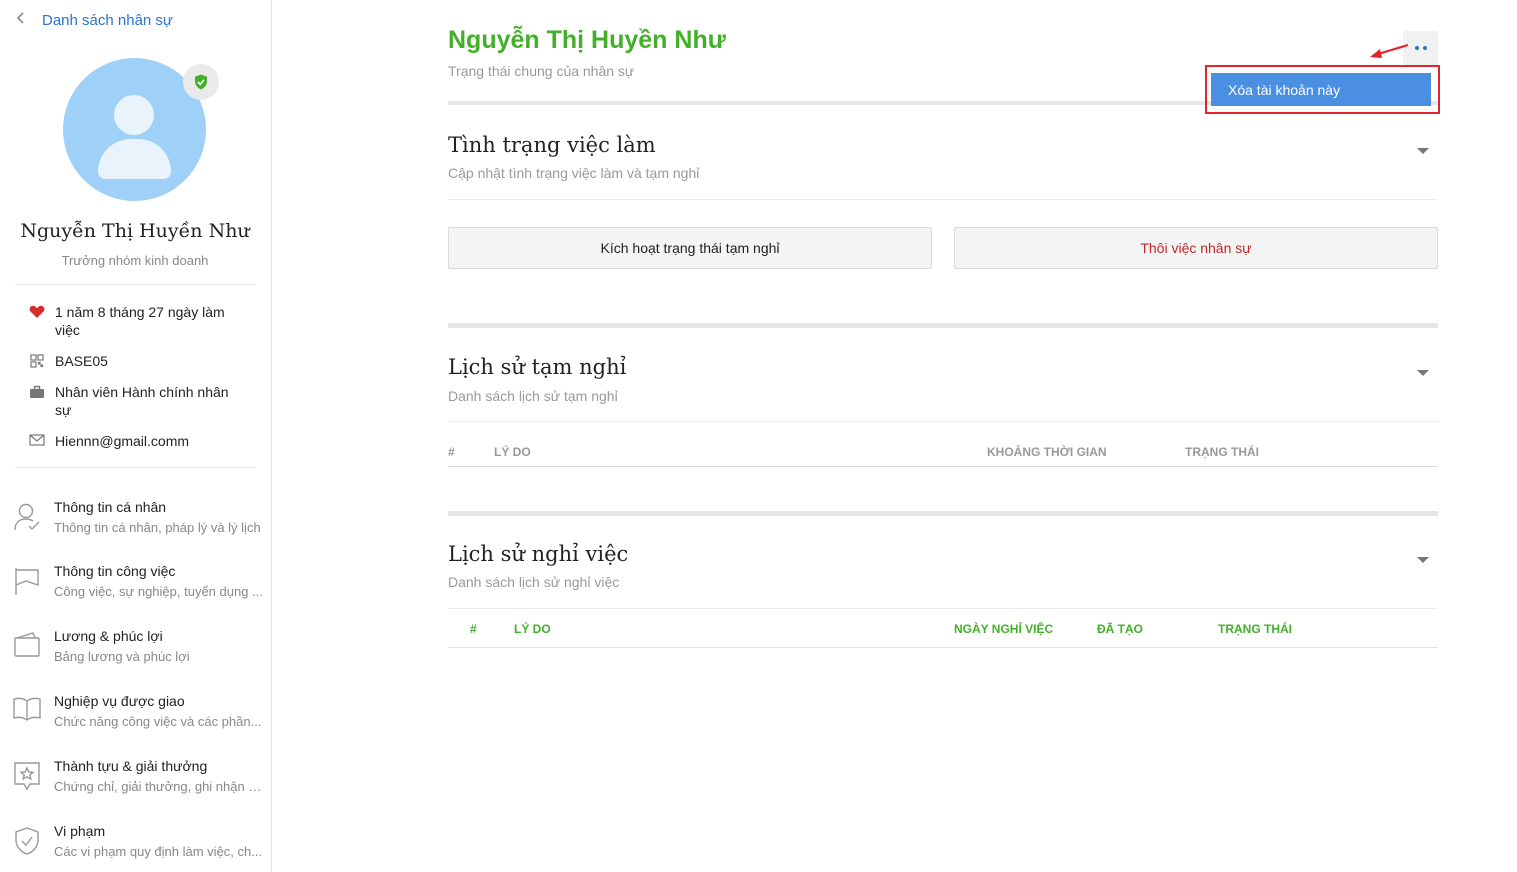 The width and height of the screenshot is (1517, 872). What do you see at coordinates (27, 590) in the screenshot?
I see `flag-icon` at bounding box center [27, 590].